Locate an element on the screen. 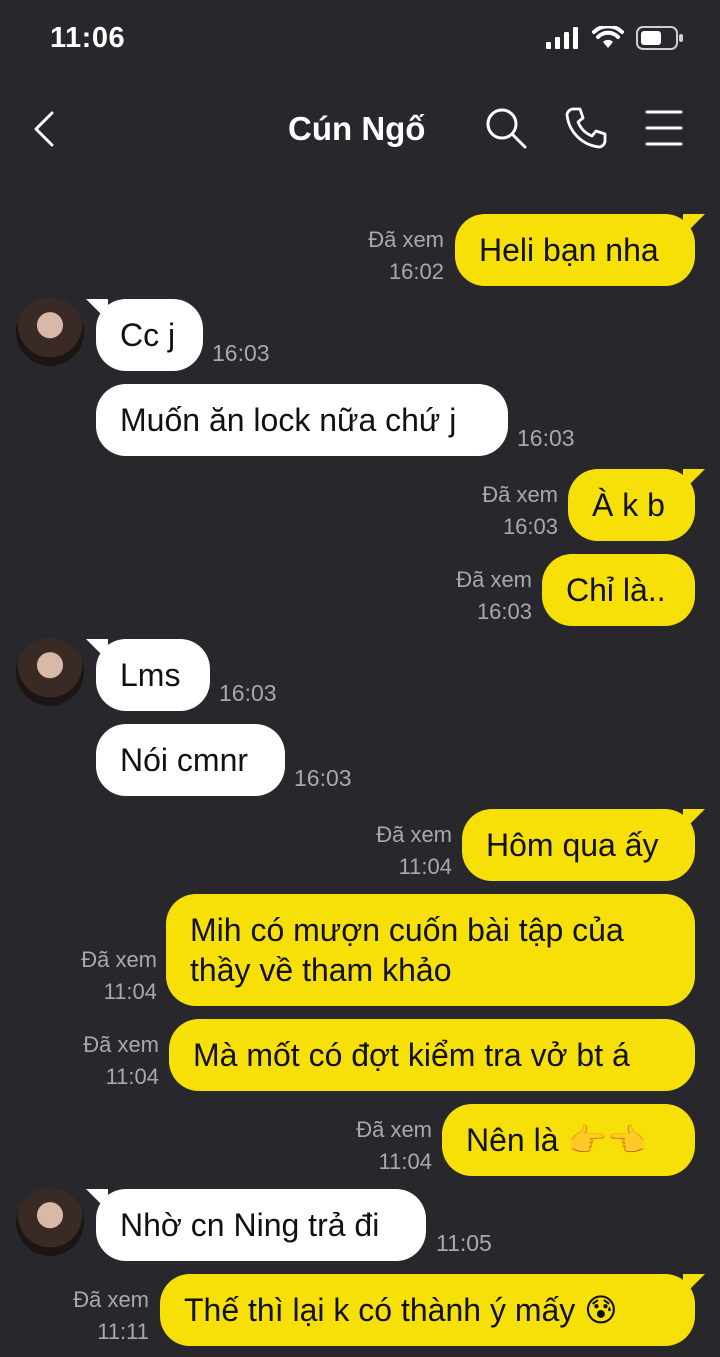  message-text: Thế thì lại k có thành ý mấy 😰 is located at coordinates (427, 1310).